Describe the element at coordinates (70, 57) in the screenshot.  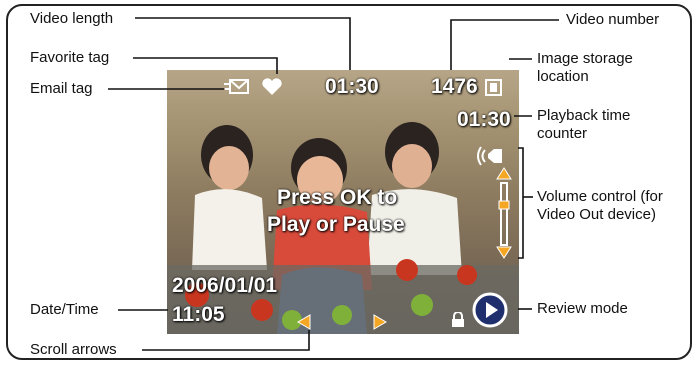
I see `favorite-tag-label: Favorite tag` at that location.